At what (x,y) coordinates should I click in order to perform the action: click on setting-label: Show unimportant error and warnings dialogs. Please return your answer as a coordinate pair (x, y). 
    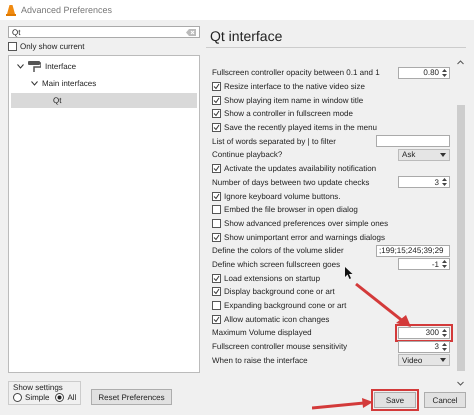
    Looking at the image, I should click on (304, 237).